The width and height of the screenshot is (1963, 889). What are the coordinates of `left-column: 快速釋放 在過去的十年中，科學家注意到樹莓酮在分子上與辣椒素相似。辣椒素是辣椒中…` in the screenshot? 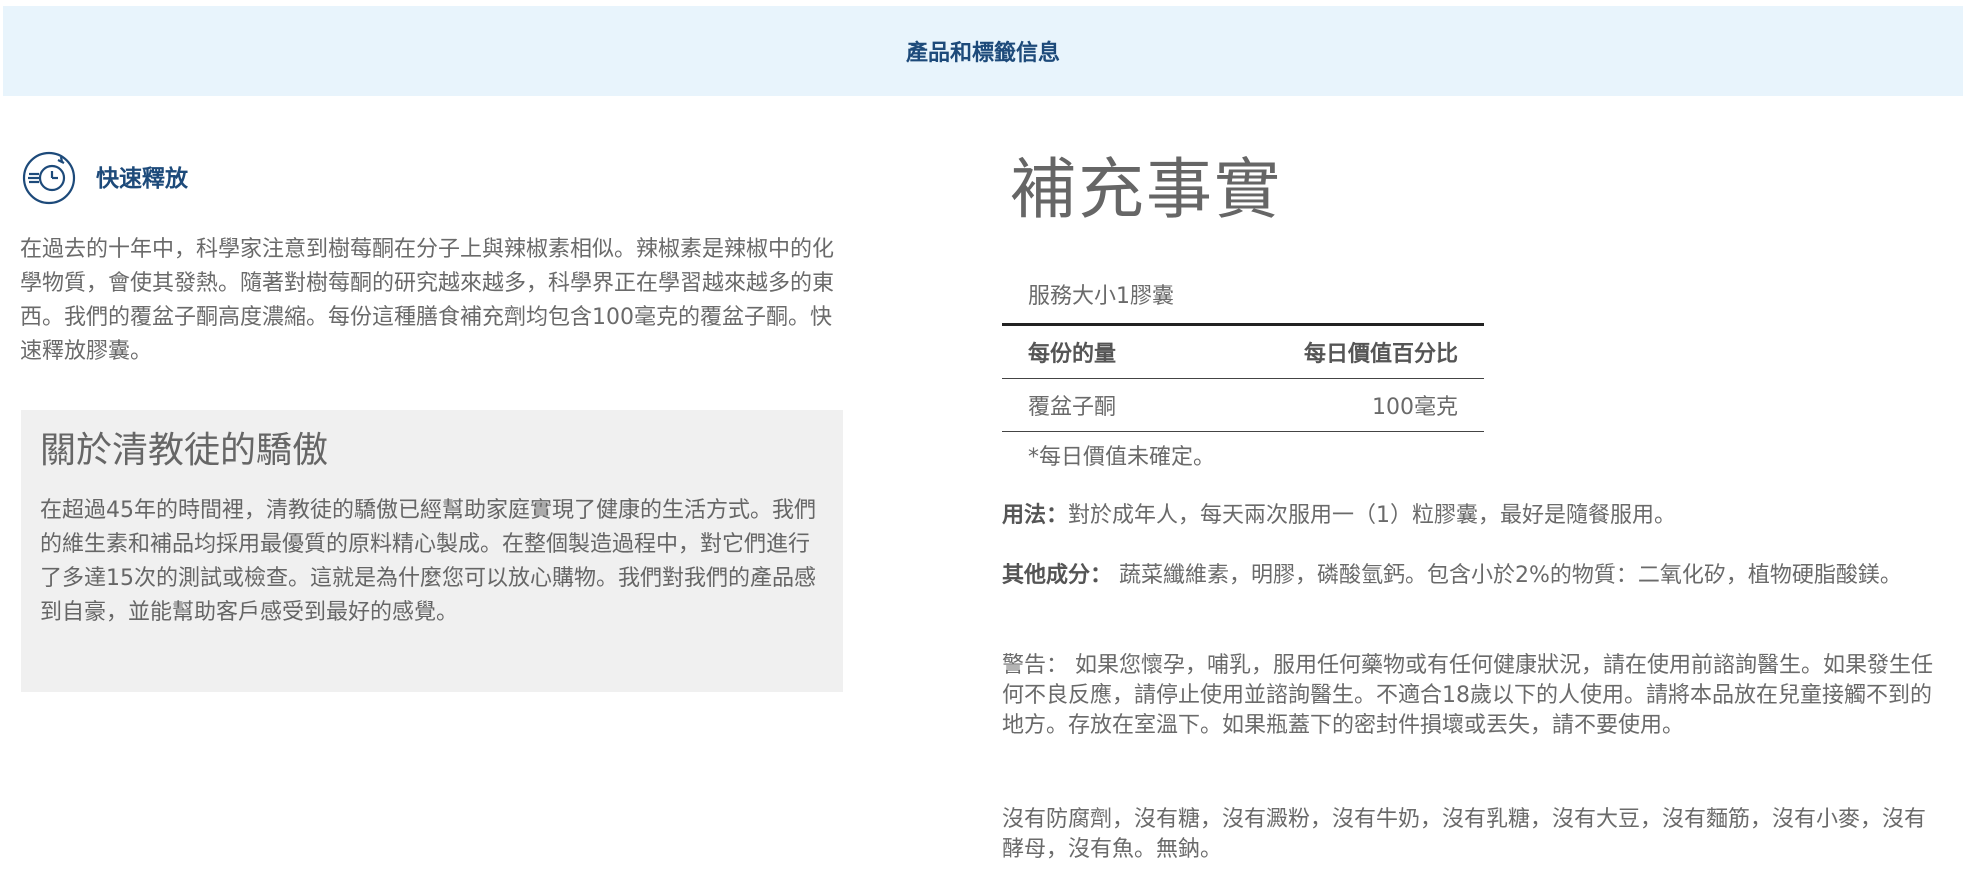 It's located at (435, 257).